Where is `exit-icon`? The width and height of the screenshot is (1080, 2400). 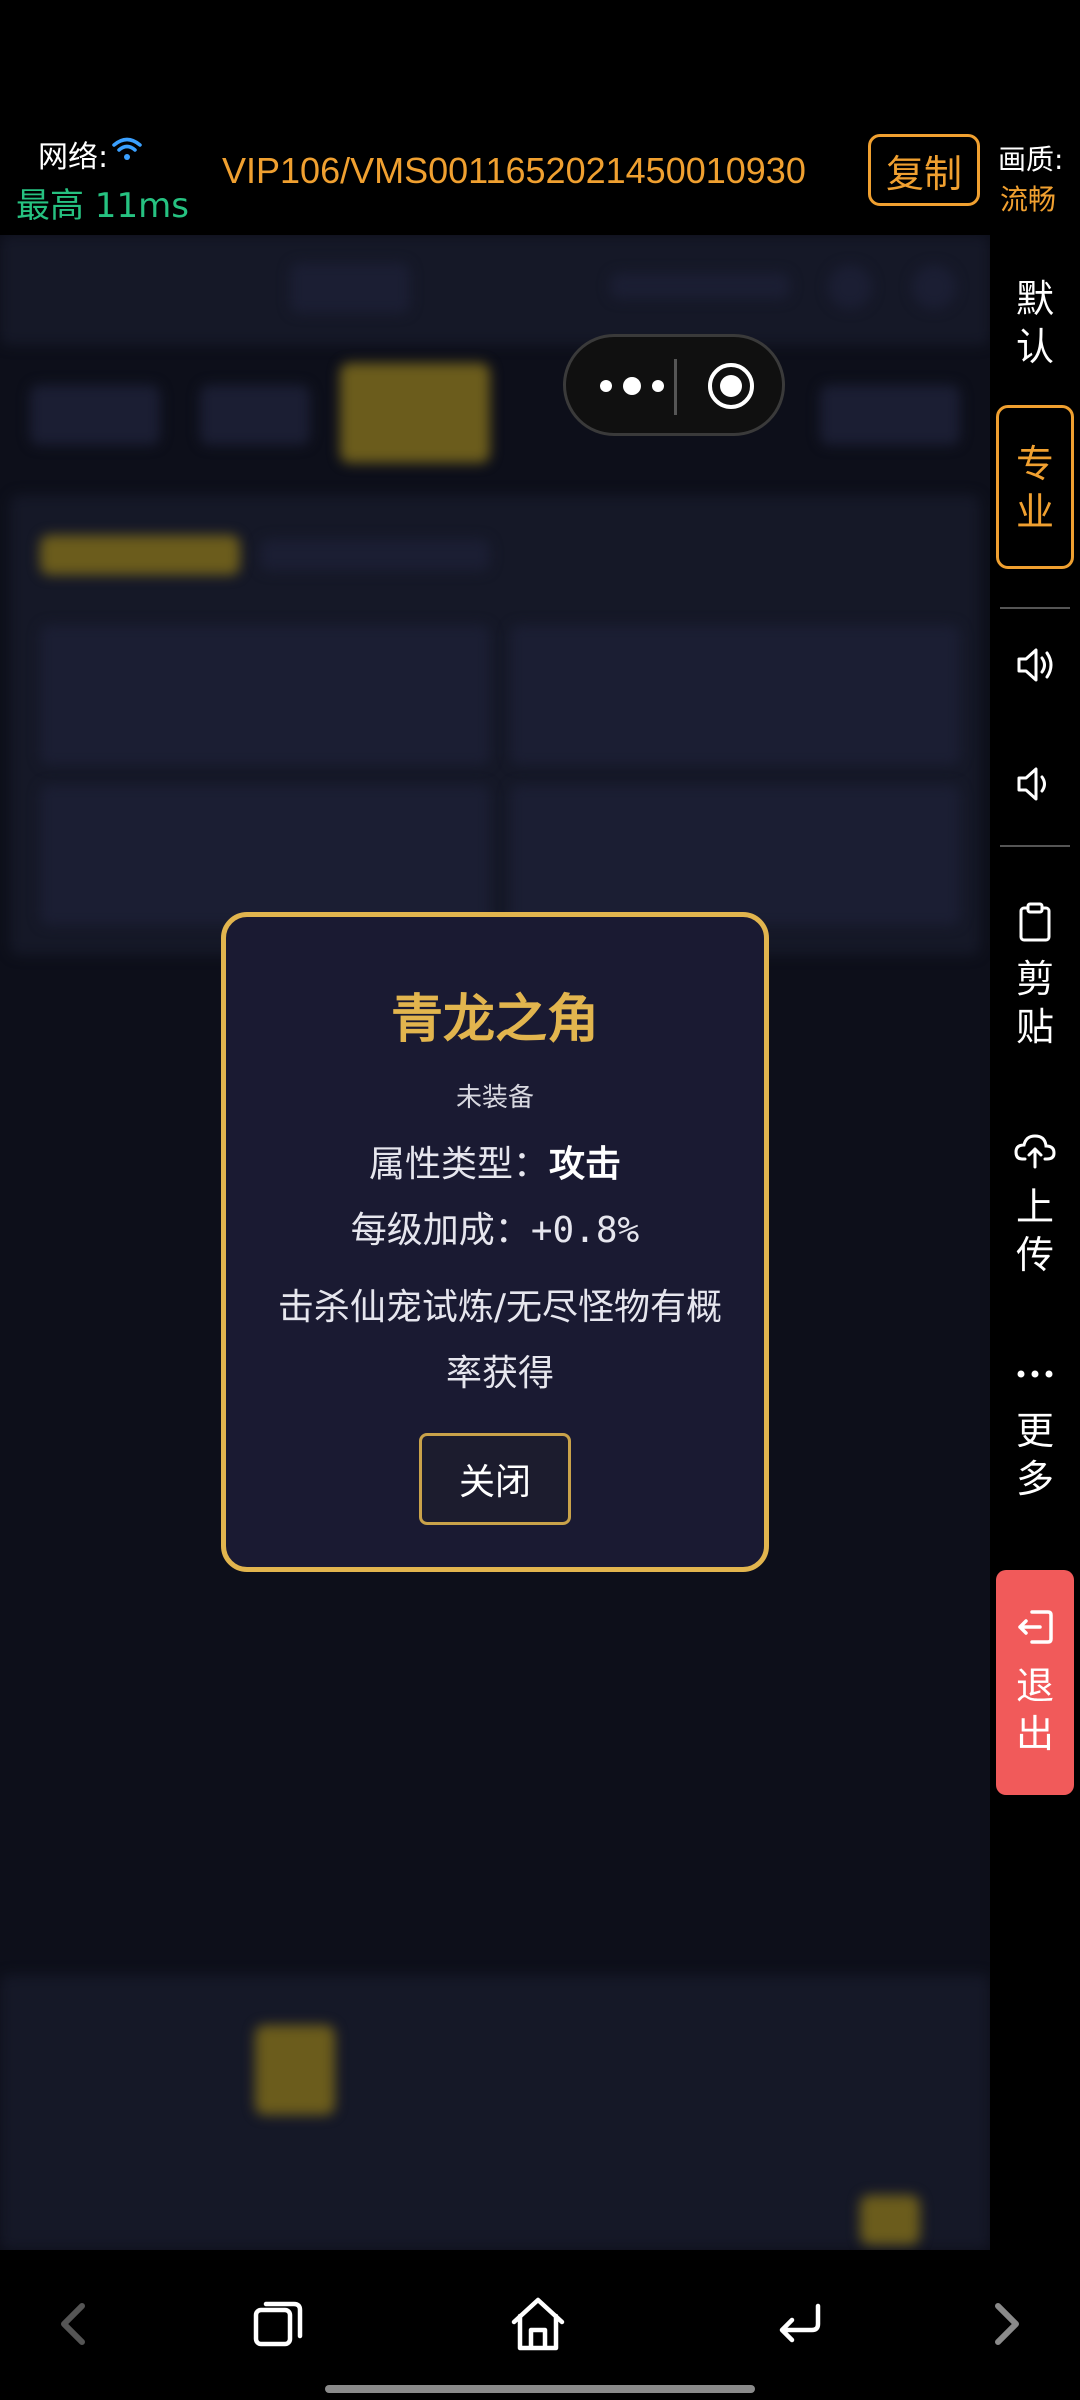 exit-icon is located at coordinates (1035, 1627).